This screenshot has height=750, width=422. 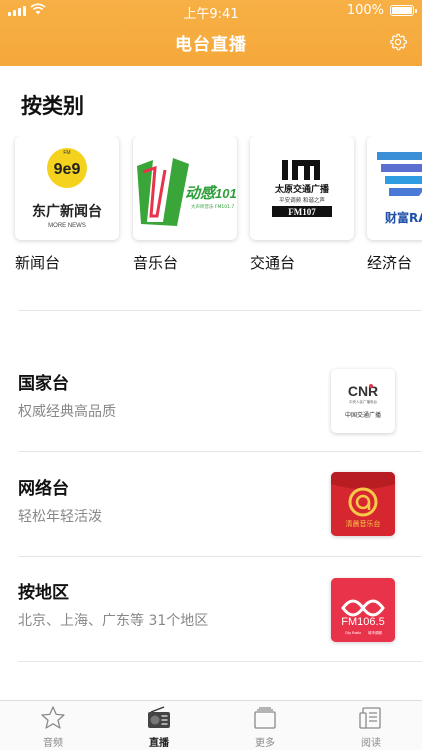 I want to click on row-subtitle: 轻松年轻活泼, so click(x=60, y=517).